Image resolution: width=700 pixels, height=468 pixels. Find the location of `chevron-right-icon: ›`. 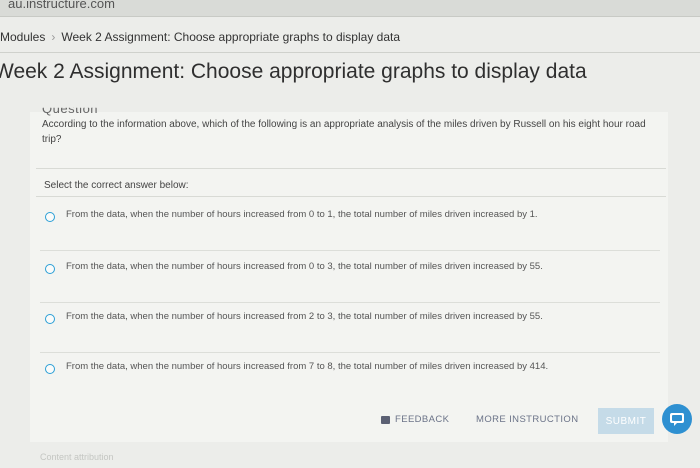

chevron-right-icon: › is located at coordinates (53, 37).